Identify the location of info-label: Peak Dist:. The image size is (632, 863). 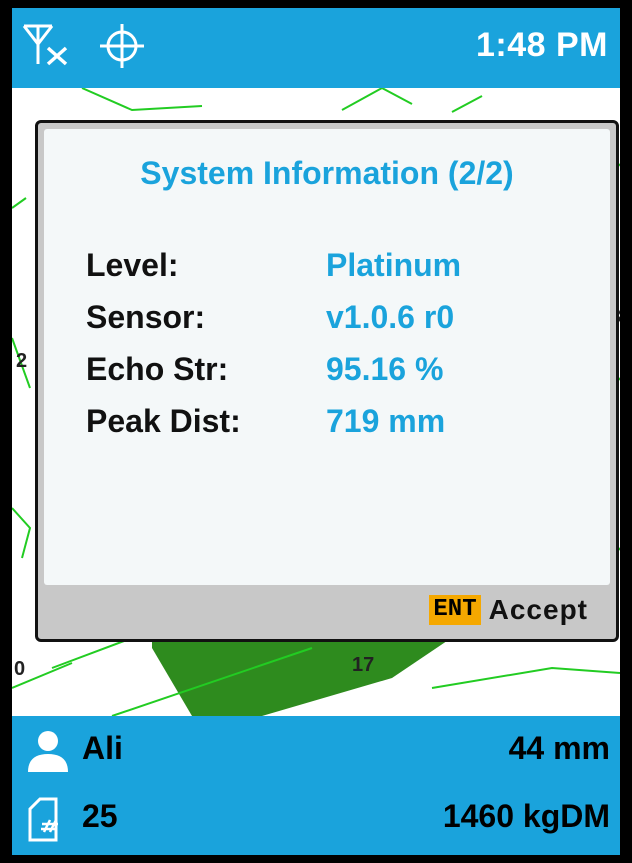
(163, 421).